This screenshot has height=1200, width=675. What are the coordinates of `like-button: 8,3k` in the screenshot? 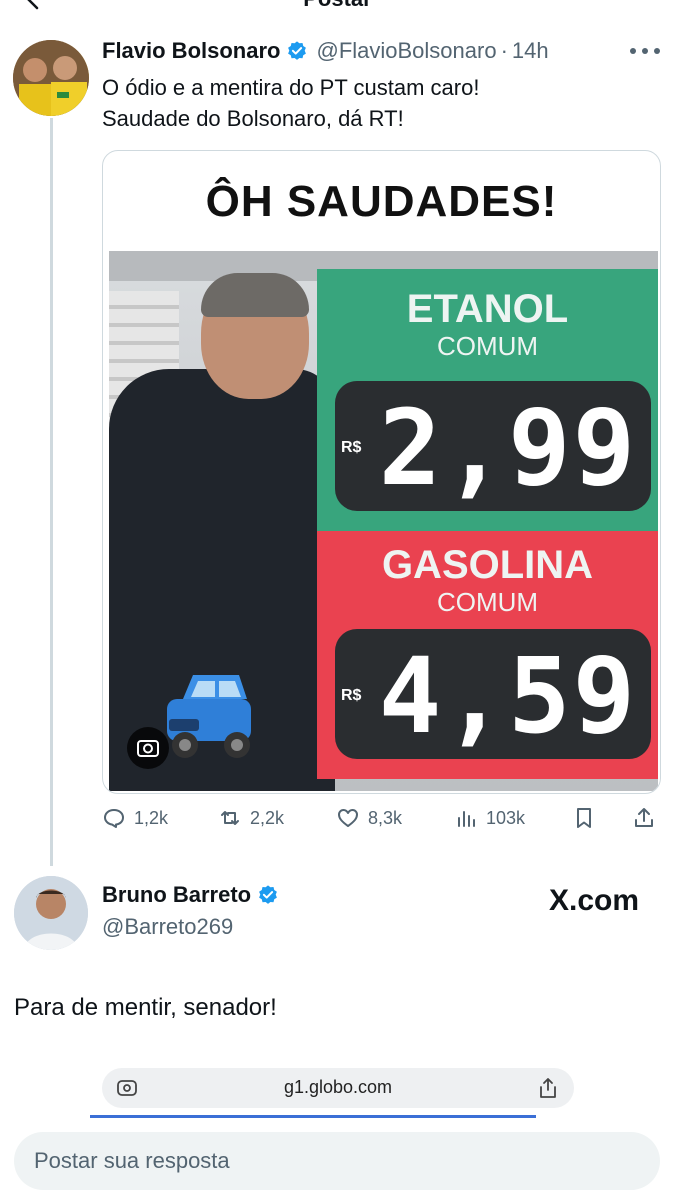 It's located at (369, 818).